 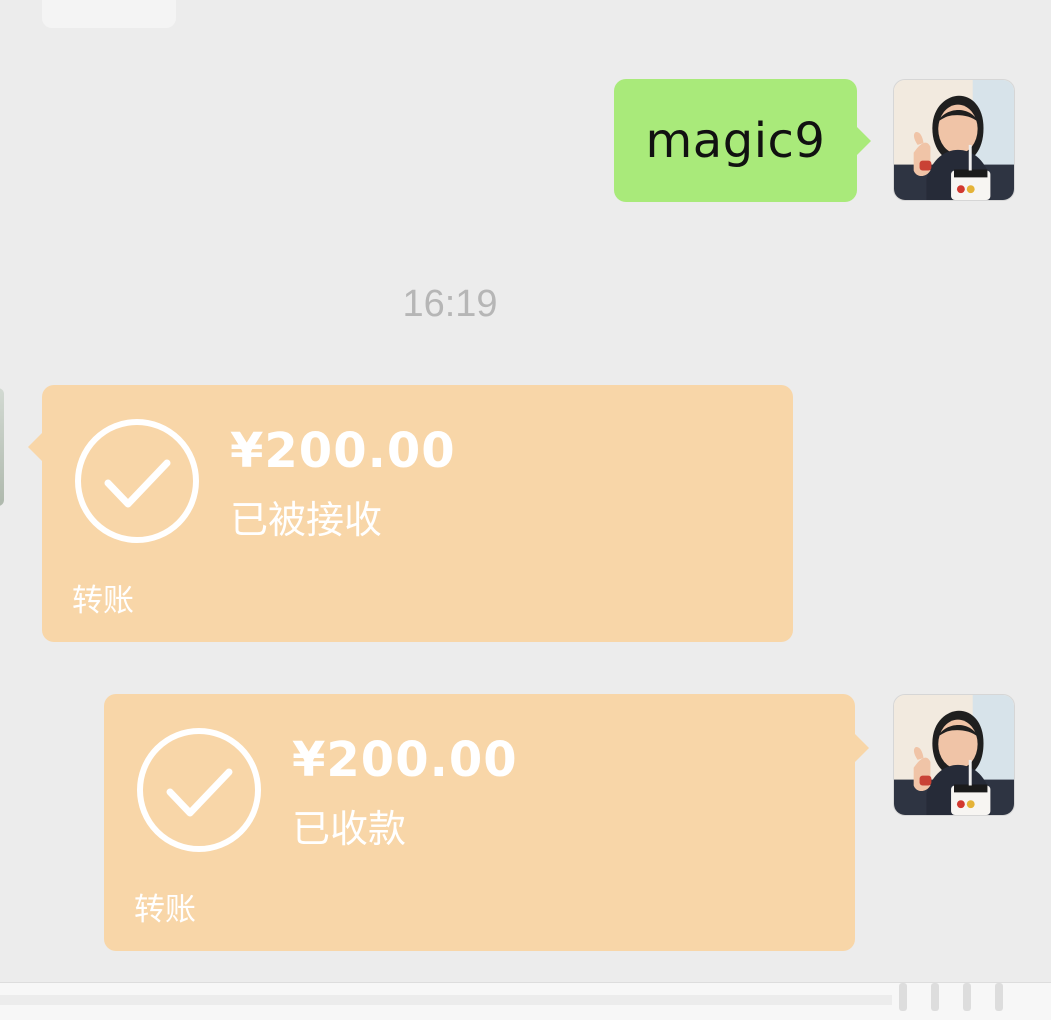 What do you see at coordinates (735, 140) in the screenshot?
I see `text-message-content: magic9` at bounding box center [735, 140].